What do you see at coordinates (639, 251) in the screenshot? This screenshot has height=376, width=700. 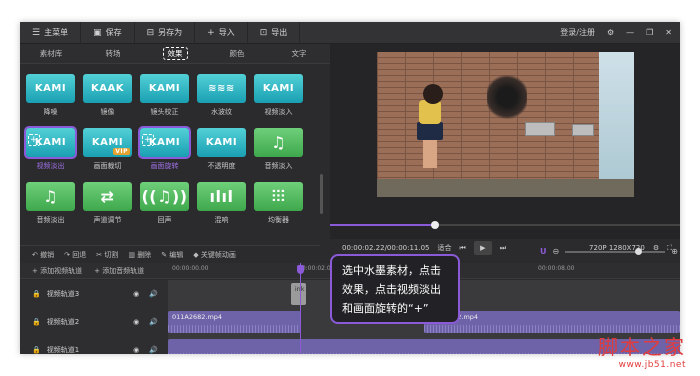 I see `zoom-knob` at bounding box center [639, 251].